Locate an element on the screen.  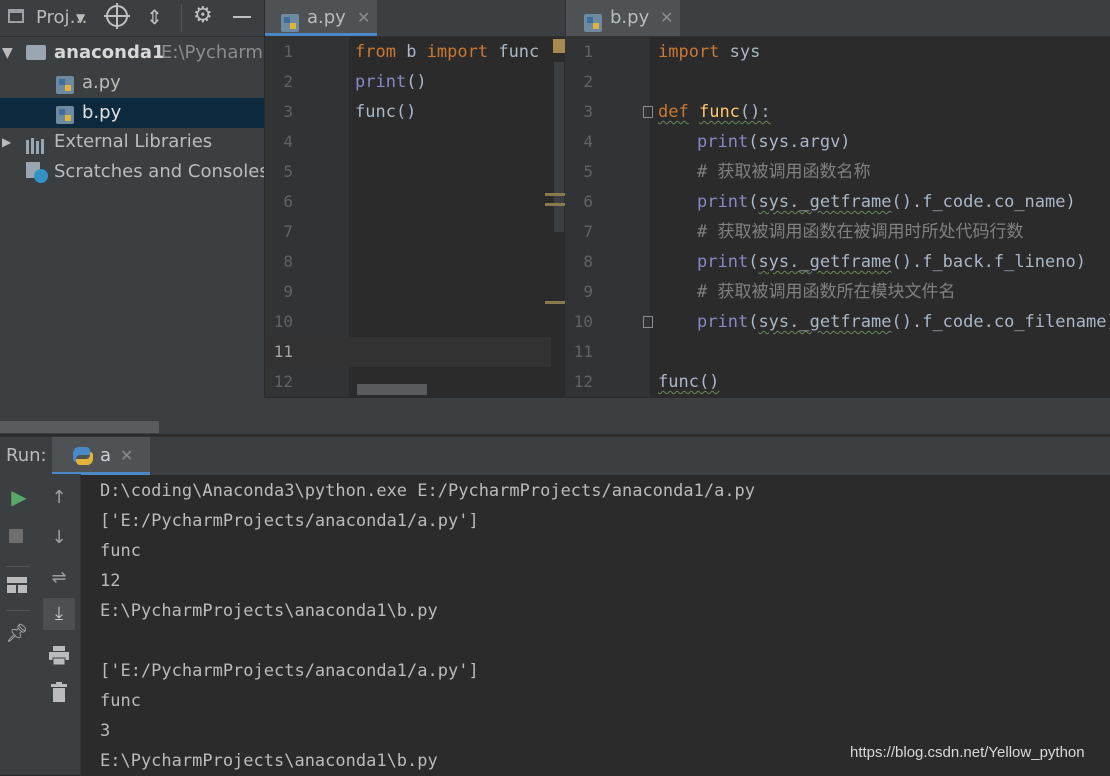
run-tab-label: a is located at coordinates (106, 455).